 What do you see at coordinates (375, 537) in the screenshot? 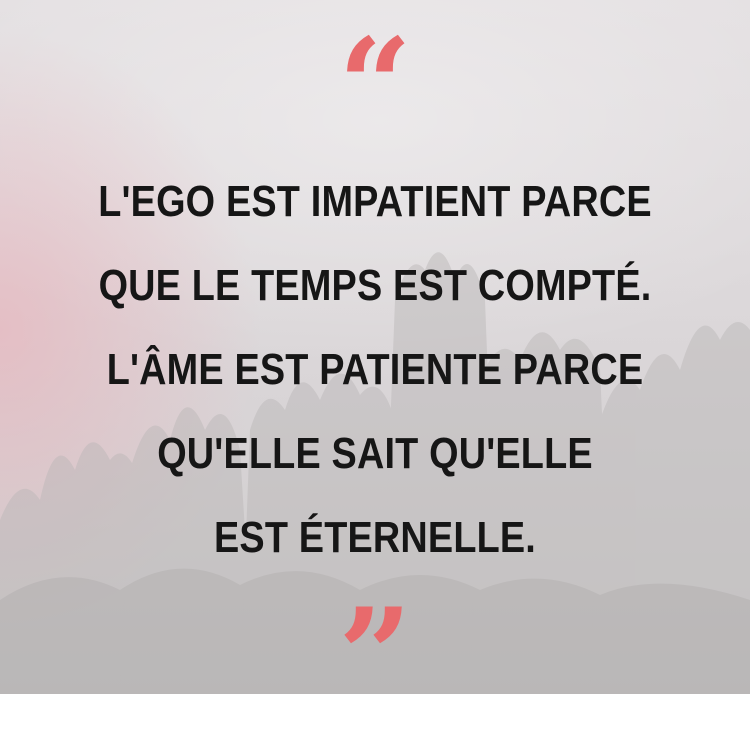
I see `quote-line: EST ÉTERNELLE.` at bounding box center [375, 537].